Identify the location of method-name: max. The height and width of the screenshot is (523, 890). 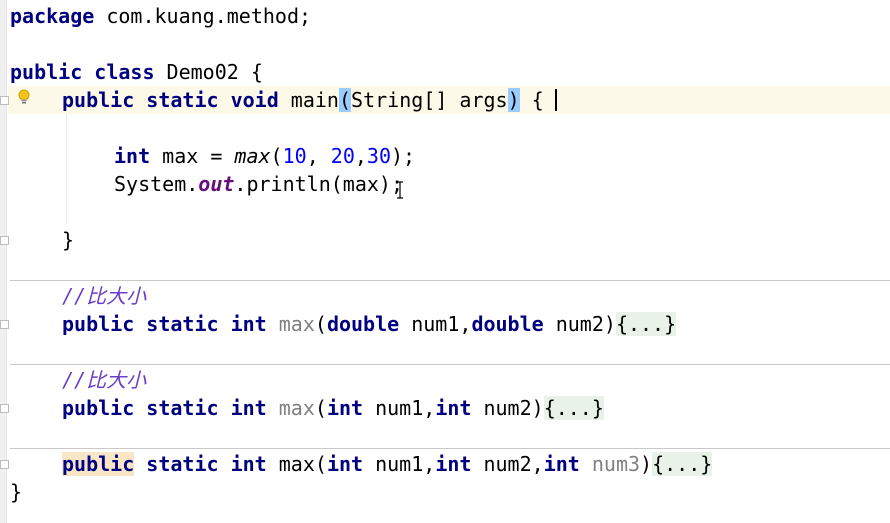
(290, 464).